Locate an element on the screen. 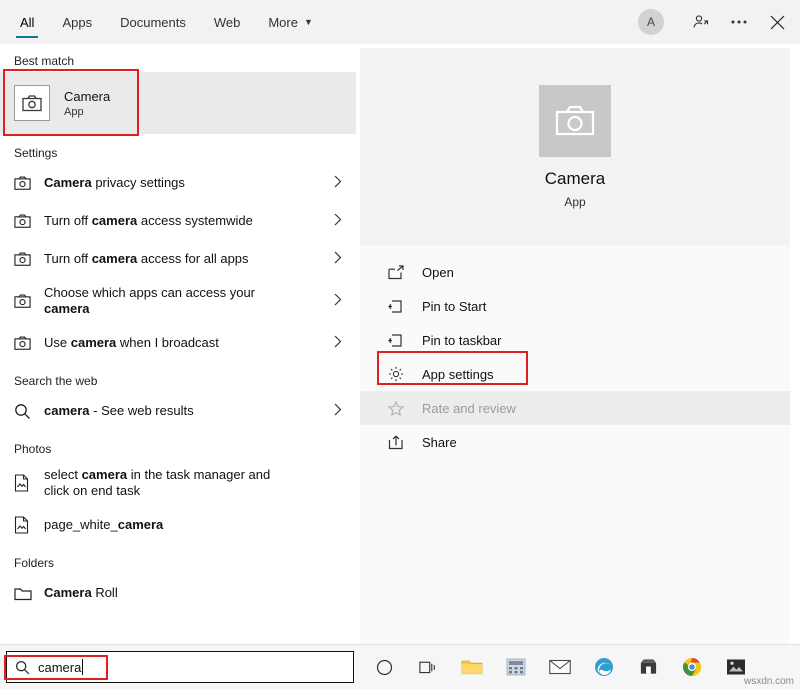 The image size is (800, 689). photos-item-page-white-camera: page_white_camera is located at coordinates (178, 525).